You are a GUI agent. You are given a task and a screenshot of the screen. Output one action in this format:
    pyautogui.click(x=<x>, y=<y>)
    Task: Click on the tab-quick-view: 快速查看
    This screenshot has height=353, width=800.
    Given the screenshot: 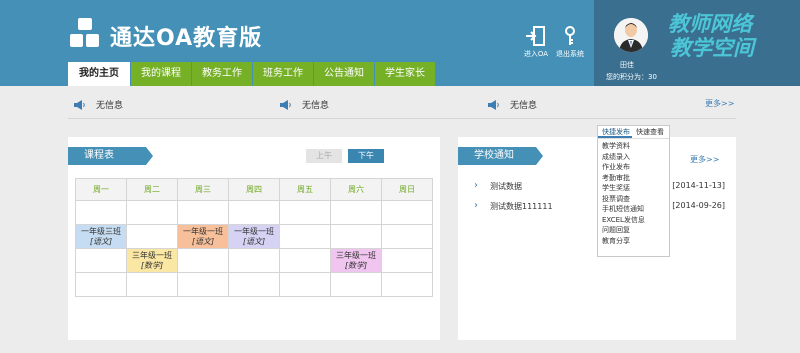 What is the action you would take?
    pyautogui.click(x=649, y=132)
    